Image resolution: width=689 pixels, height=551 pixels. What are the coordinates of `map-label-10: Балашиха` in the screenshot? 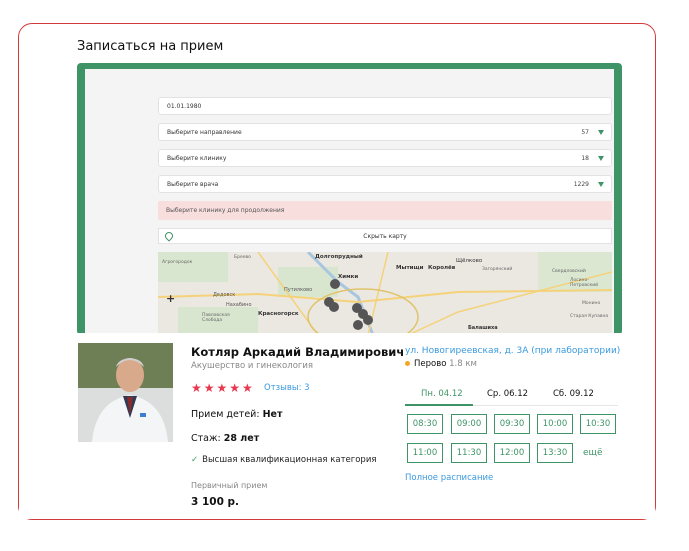 It's located at (483, 328).